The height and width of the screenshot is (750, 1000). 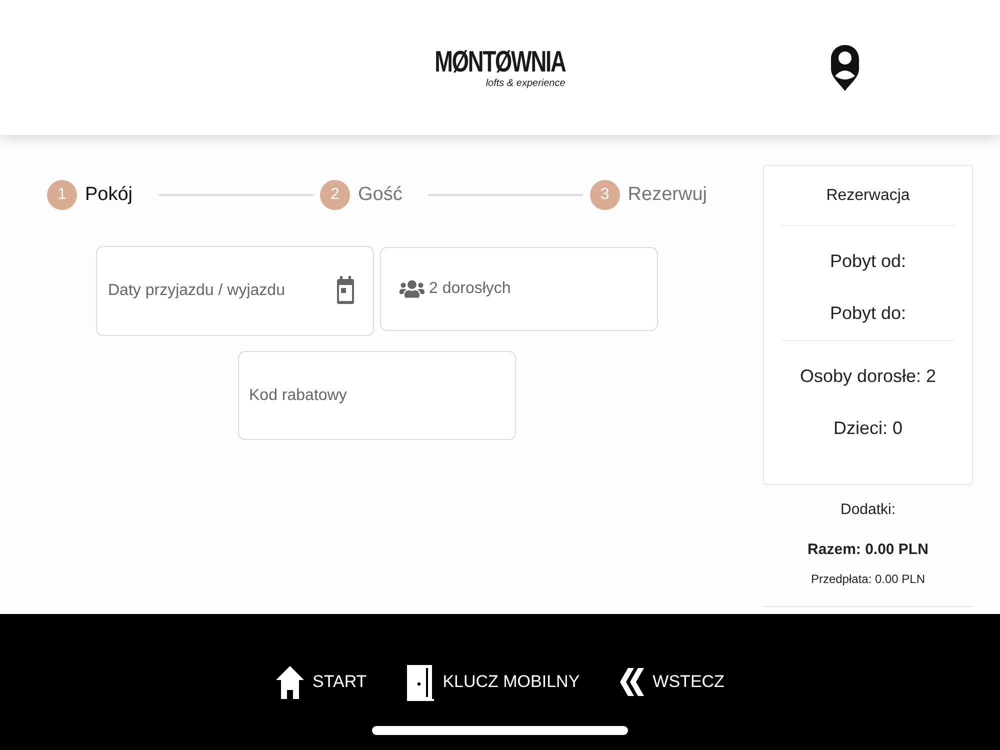 What do you see at coordinates (62, 195) in the screenshot?
I see `step-number: 1` at bounding box center [62, 195].